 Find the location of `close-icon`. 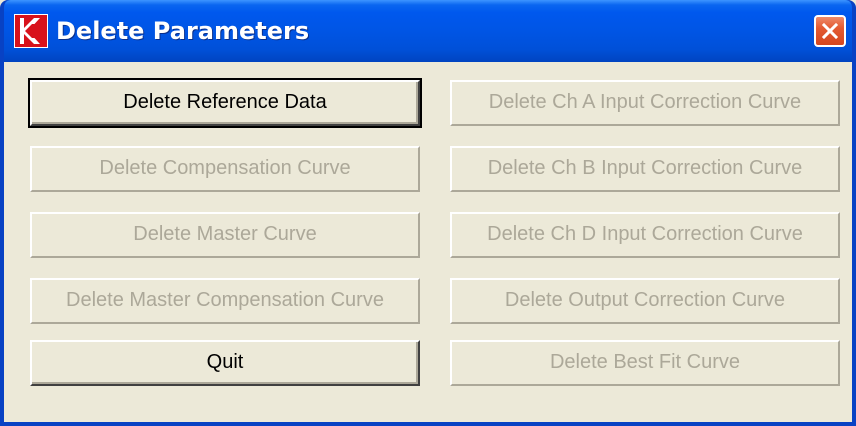

close-icon is located at coordinates (830, 31).